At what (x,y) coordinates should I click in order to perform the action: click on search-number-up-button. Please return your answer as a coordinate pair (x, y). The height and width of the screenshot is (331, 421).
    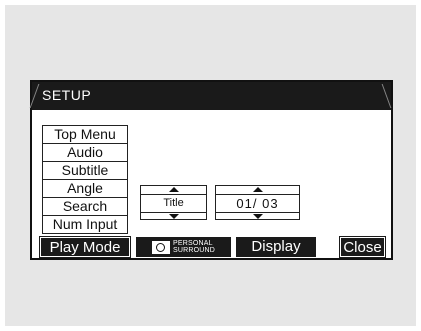
    Looking at the image, I should click on (257, 190).